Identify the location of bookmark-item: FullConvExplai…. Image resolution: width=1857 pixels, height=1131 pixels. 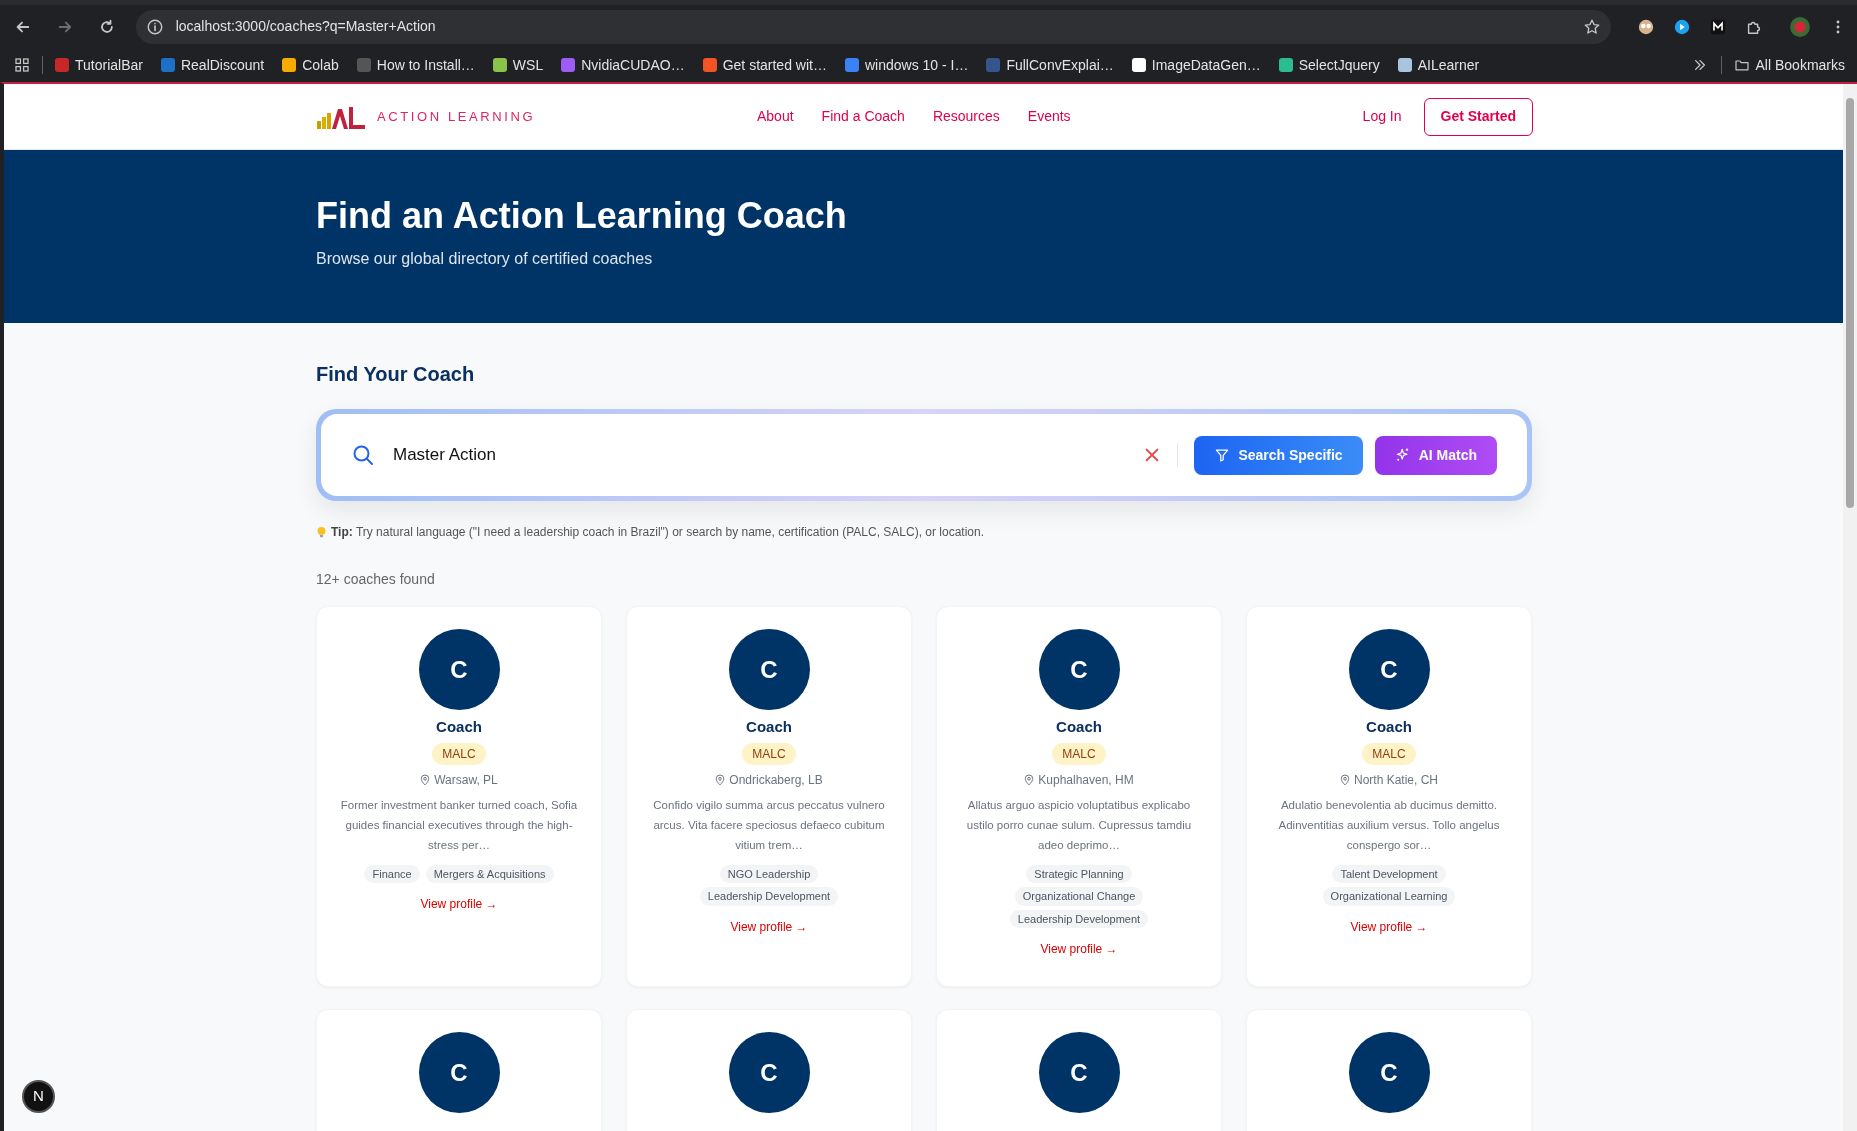
(1050, 65).